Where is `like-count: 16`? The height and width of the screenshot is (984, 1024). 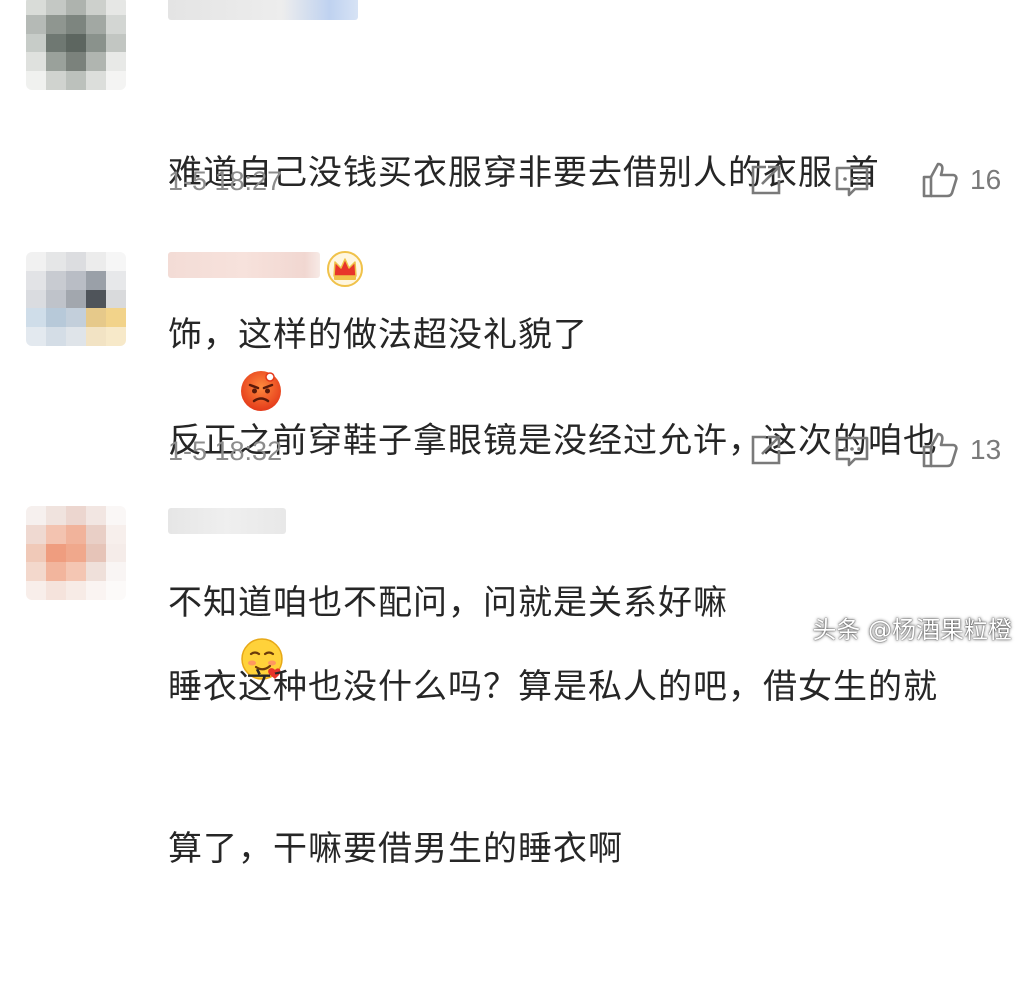 like-count: 16 is located at coordinates (986, 179).